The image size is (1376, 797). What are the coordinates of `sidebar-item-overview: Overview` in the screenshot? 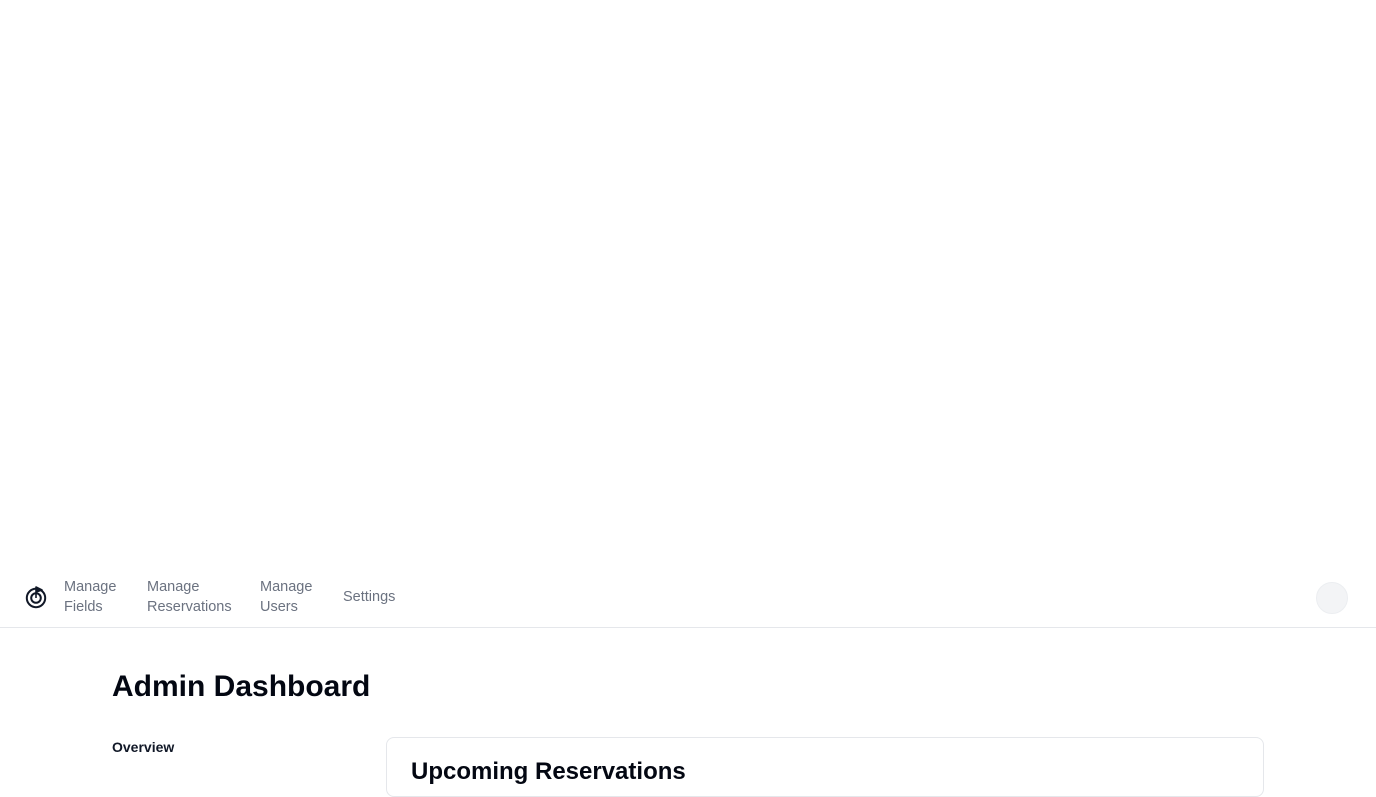 It's located at (143, 747).